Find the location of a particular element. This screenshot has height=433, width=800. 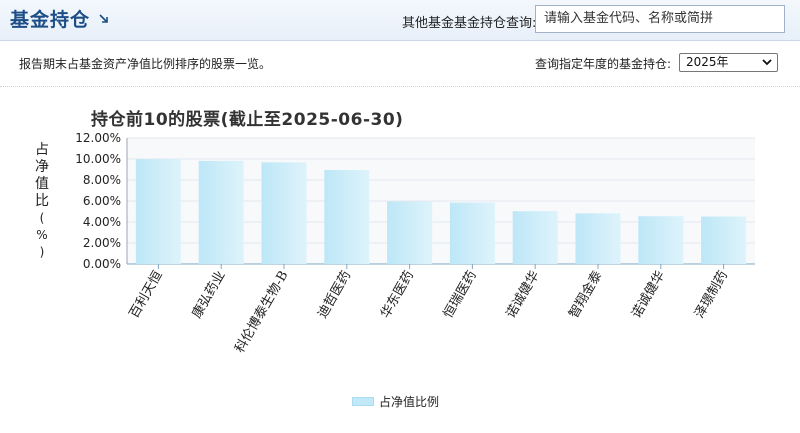

x-tick-label: 科伦博泰生物-B is located at coordinates (261, 312).